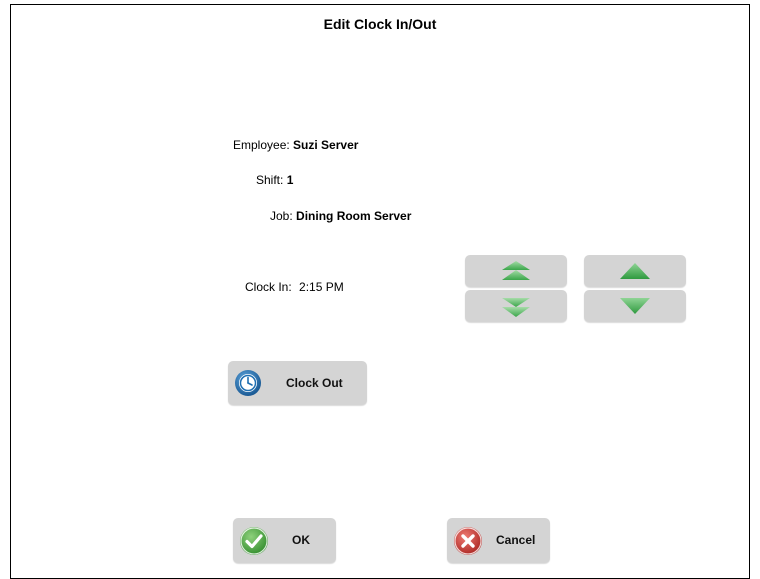 The width and height of the screenshot is (760, 579). I want to click on increment-button, so click(635, 271).